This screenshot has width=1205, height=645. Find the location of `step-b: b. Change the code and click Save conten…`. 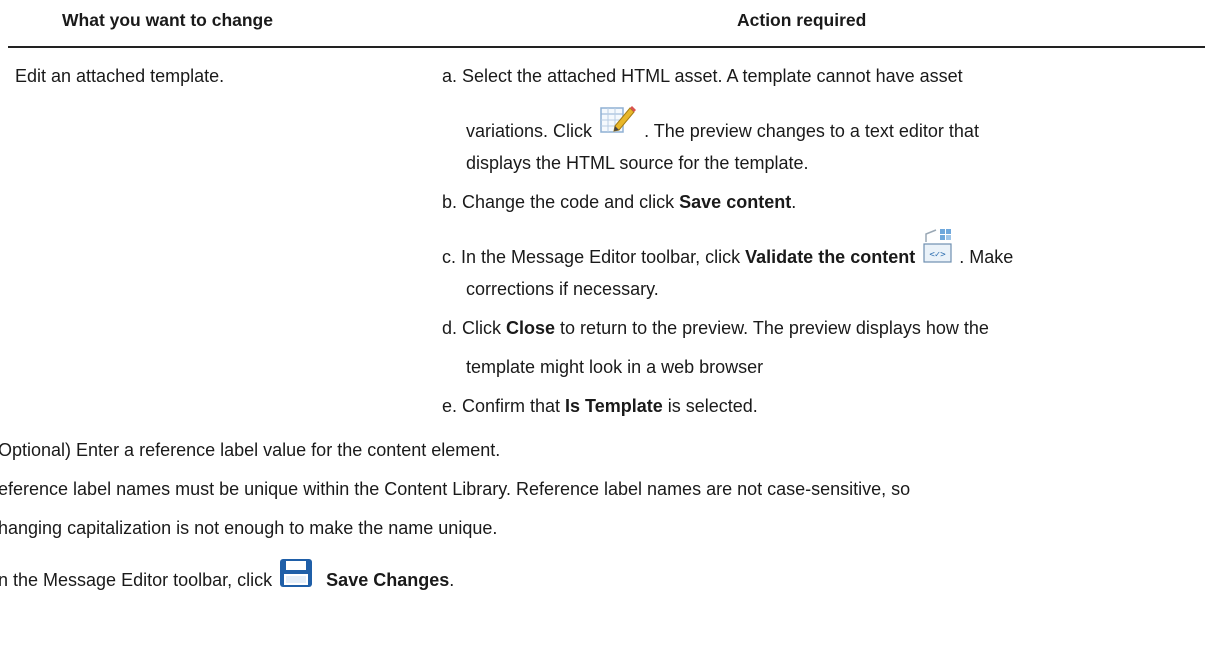

step-b: b. Change the code and click Save conten… is located at coordinates (619, 202).